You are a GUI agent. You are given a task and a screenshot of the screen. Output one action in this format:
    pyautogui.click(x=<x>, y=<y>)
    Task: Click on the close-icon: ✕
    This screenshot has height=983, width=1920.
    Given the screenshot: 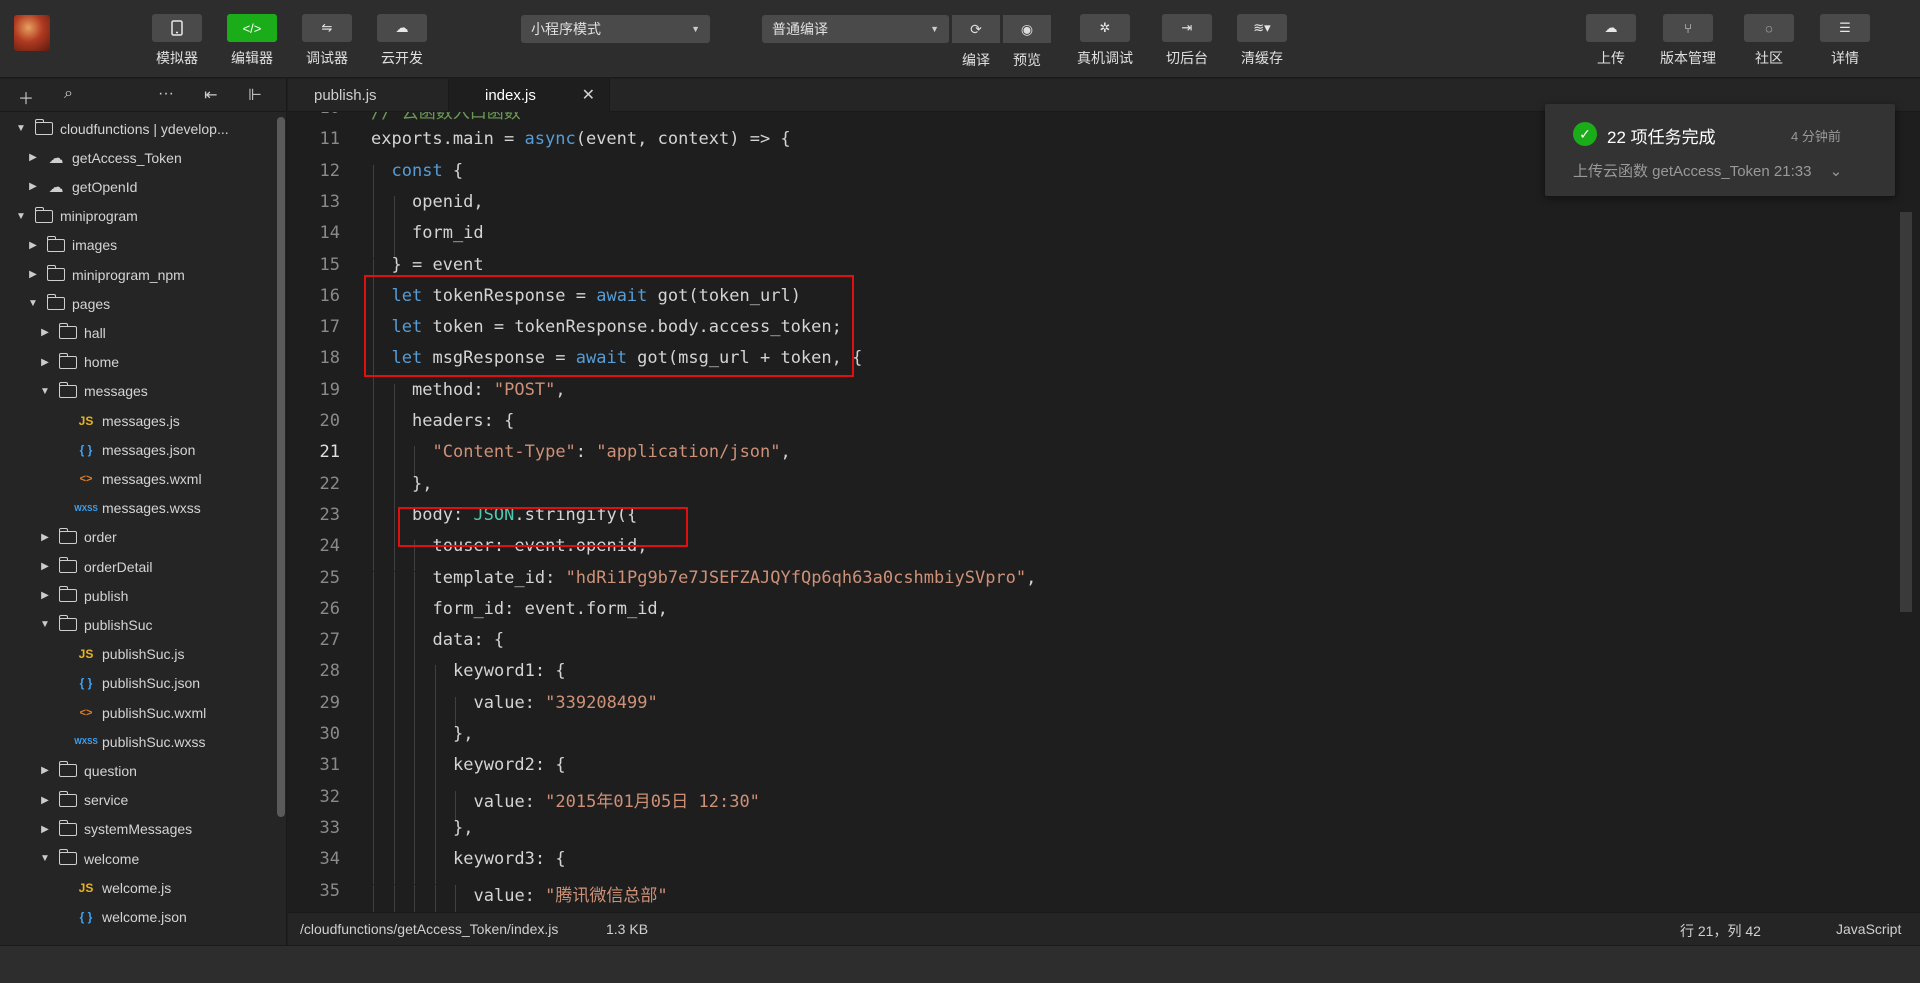 What is the action you would take?
    pyautogui.click(x=588, y=95)
    